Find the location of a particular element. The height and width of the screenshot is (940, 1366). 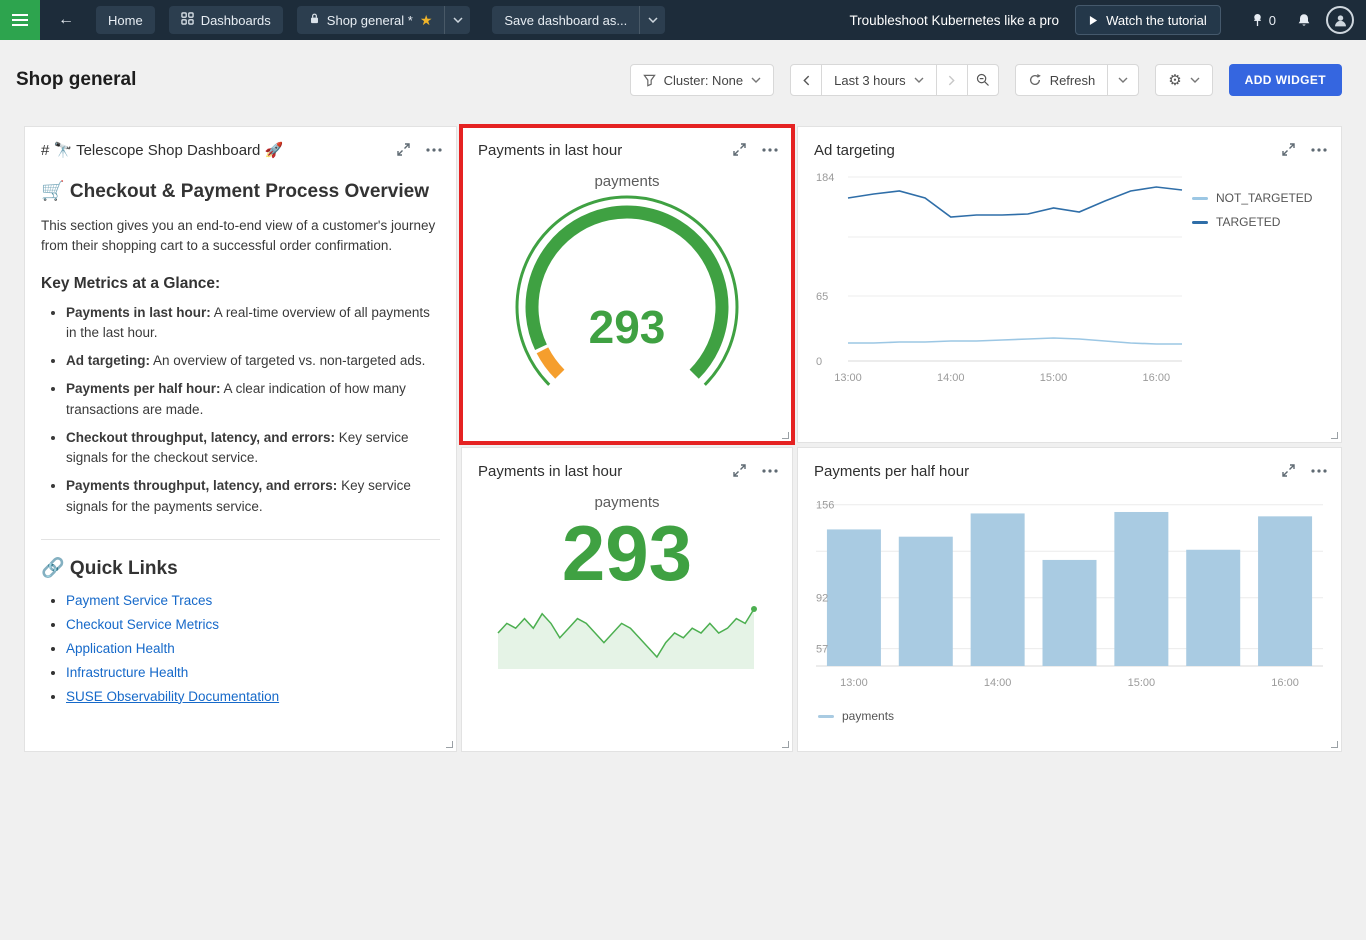

big-number-value: 293 is located at coordinates (627, 553).